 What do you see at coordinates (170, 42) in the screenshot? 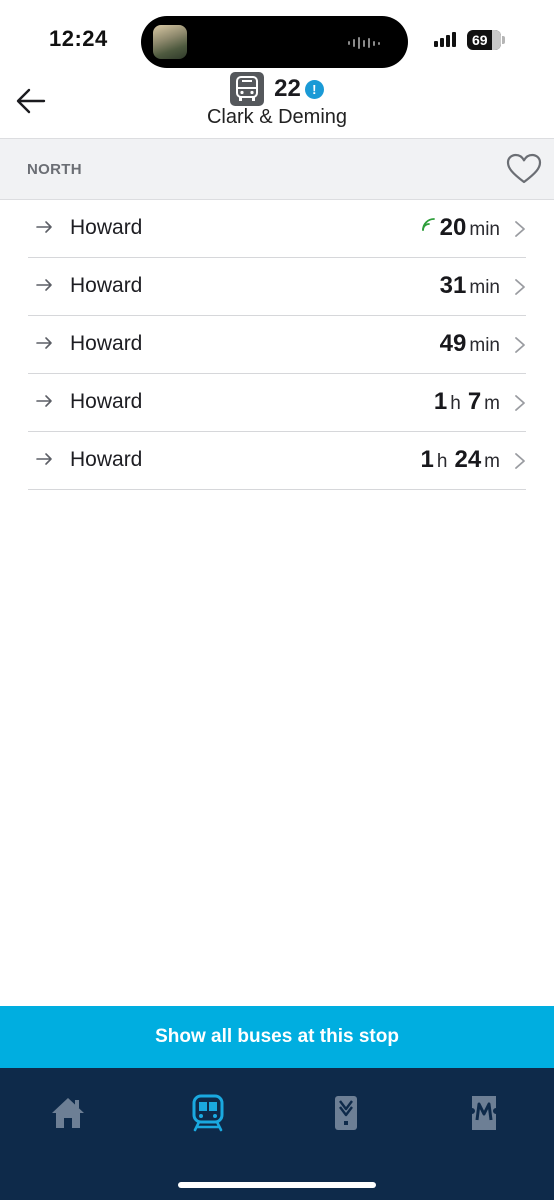
I see `now-playing-thumbnail` at bounding box center [170, 42].